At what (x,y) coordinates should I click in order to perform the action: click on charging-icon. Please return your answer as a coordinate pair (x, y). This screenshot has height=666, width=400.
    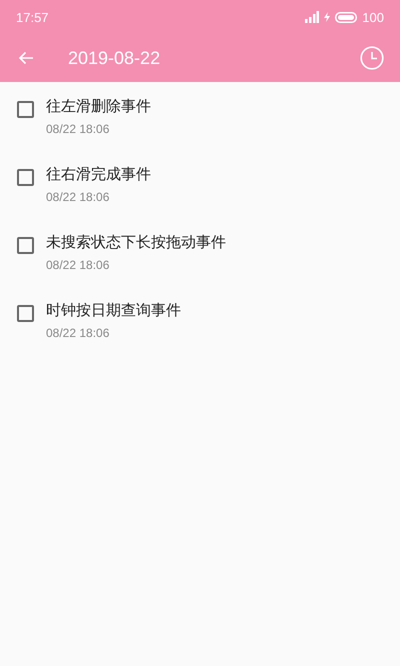
    Looking at the image, I should click on (327, 17).